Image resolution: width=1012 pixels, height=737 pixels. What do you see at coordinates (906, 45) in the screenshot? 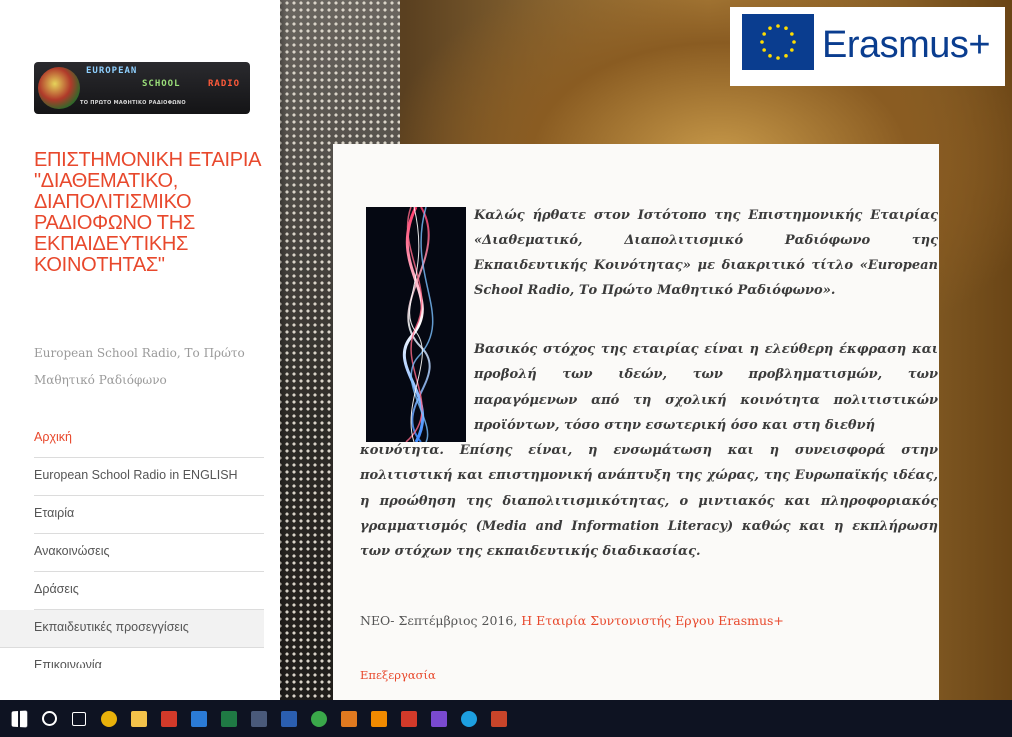
I see `erasmus-wordmark: Erasmus+` at bounding box center [906, 45].